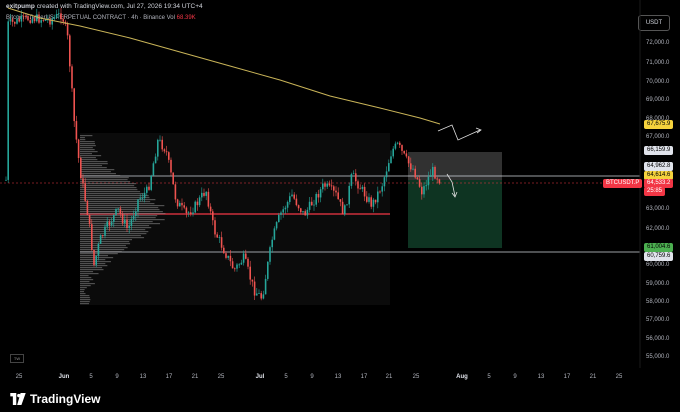 The width and height of the screenshot is (680, 412). Describe the element at coordinates (658, 357) in the screenshot. I see `price-label: 55,000.0` at that location.